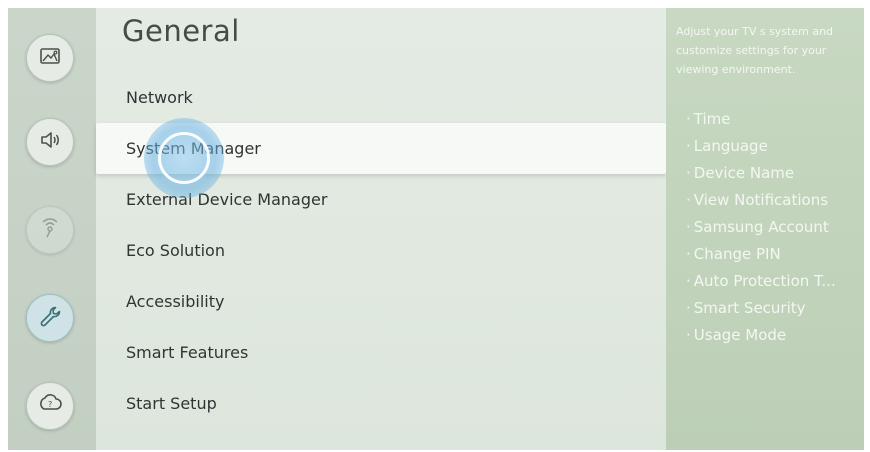 This screenshot has width=870, height=452. I want to click on info-item-usage-mode: · Usage Mode, so click(736, 335).